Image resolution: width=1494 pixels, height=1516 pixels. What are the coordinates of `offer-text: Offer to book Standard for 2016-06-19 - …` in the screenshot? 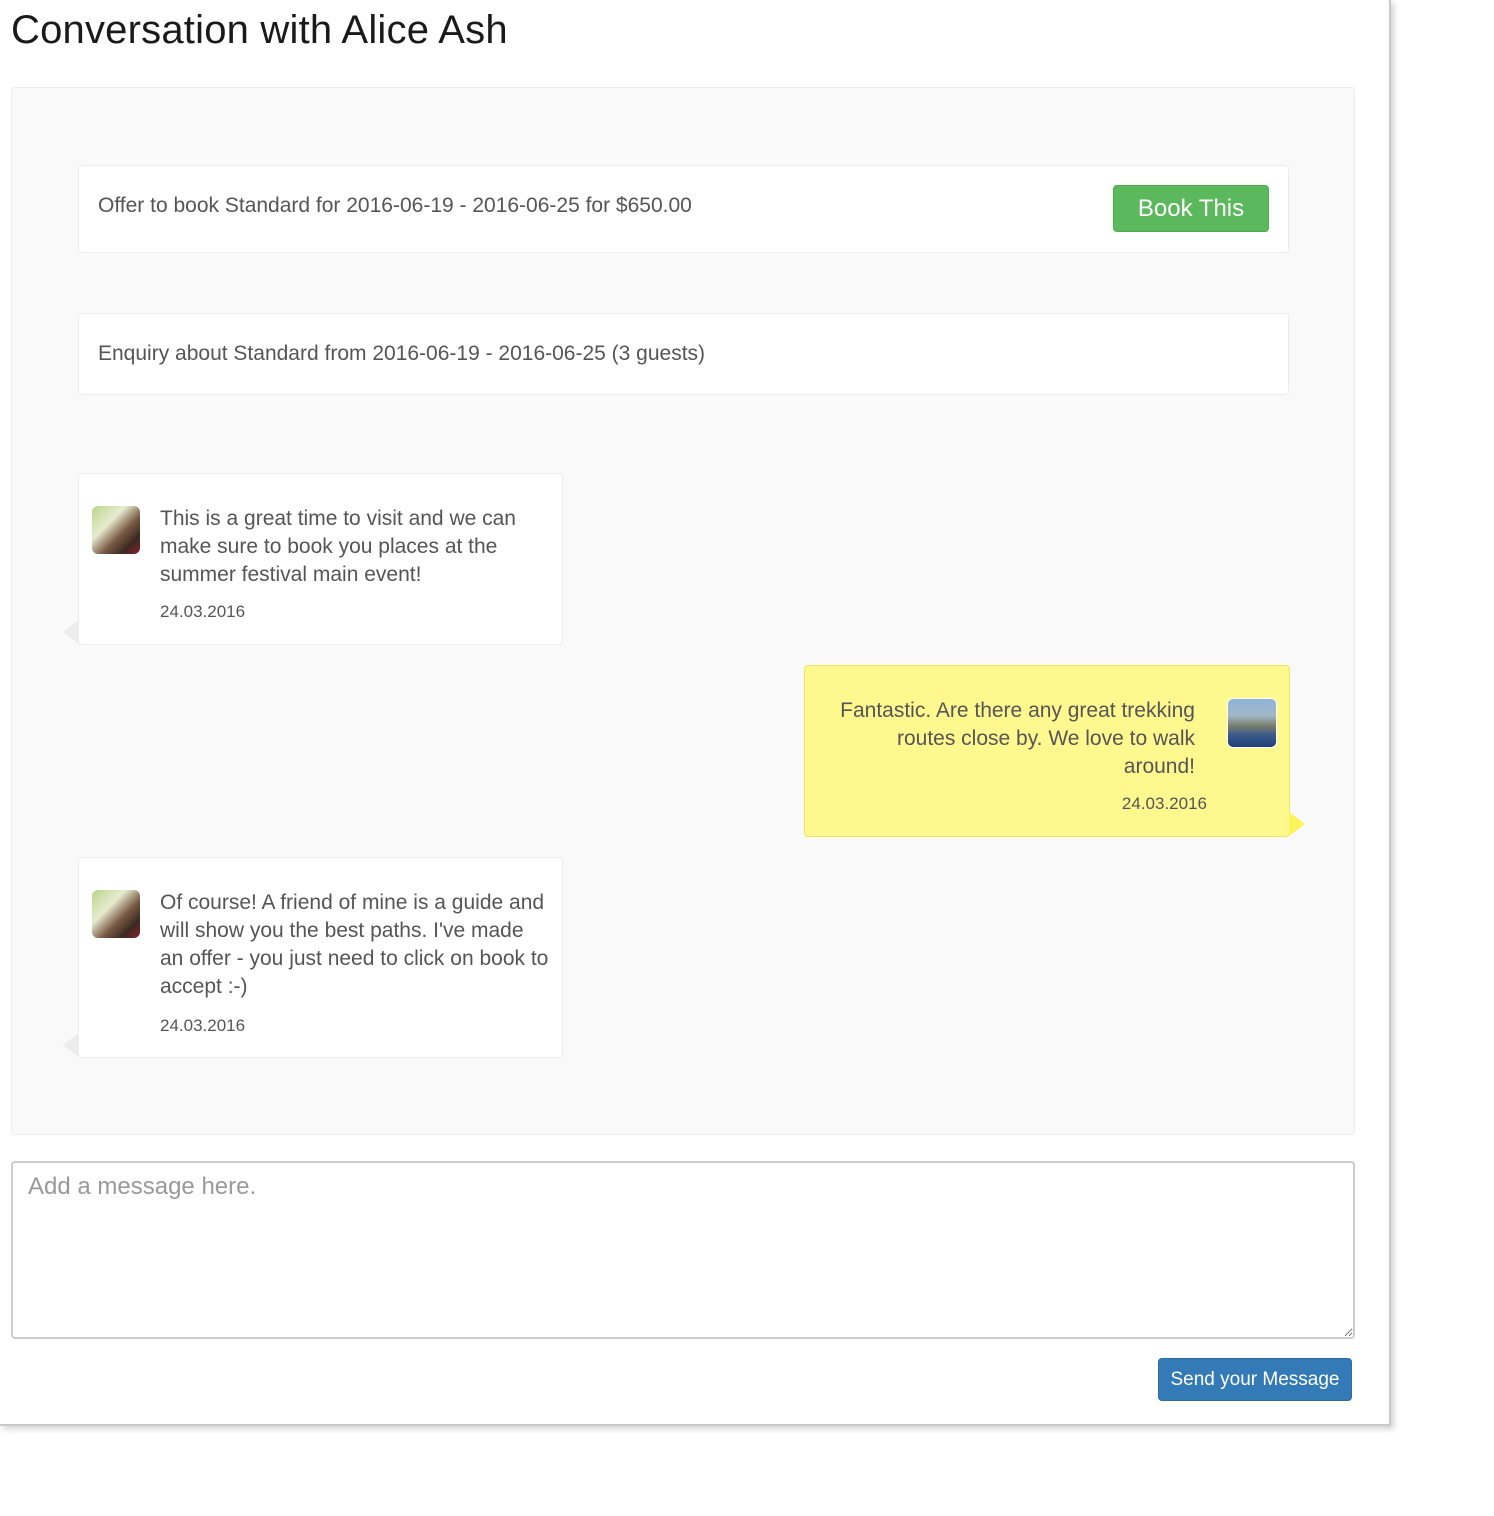 It's located at (395, 205).